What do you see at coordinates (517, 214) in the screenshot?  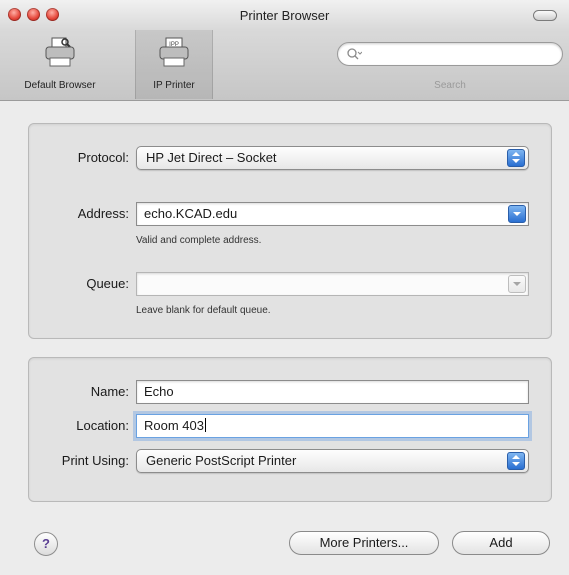 I see `address-dropdown-icon` at bounding box center [517, 214].